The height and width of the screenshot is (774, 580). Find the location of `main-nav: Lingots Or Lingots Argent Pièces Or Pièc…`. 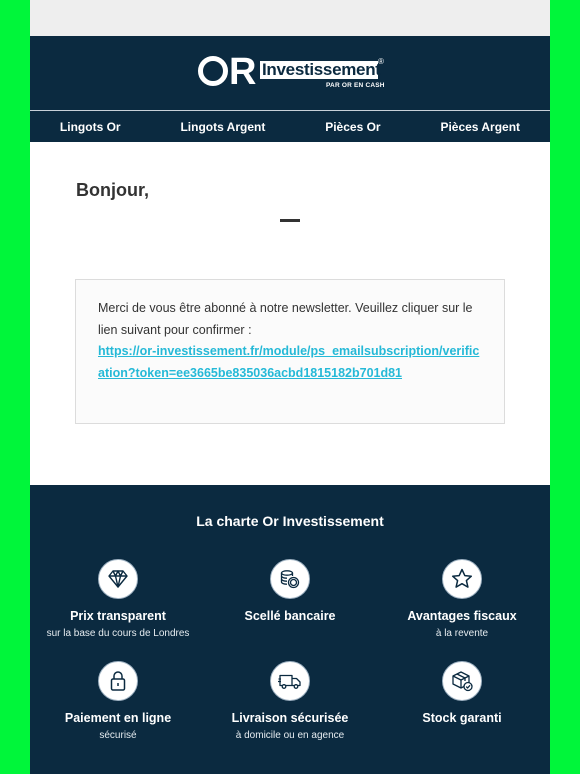

main-nav: Lingots Or Lingots Argent Pièces Or Pièc… is located at coordinates (290, 126).